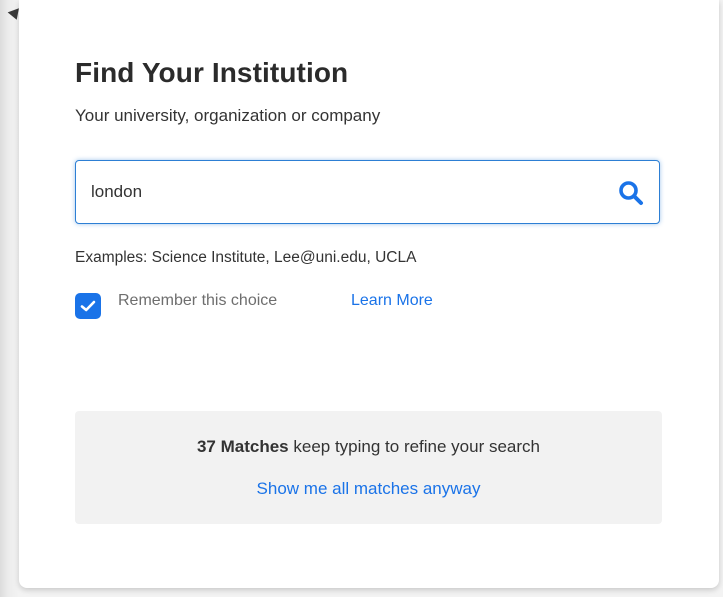  I want to click on matches-count: 37 Matches, so click(242, 446).